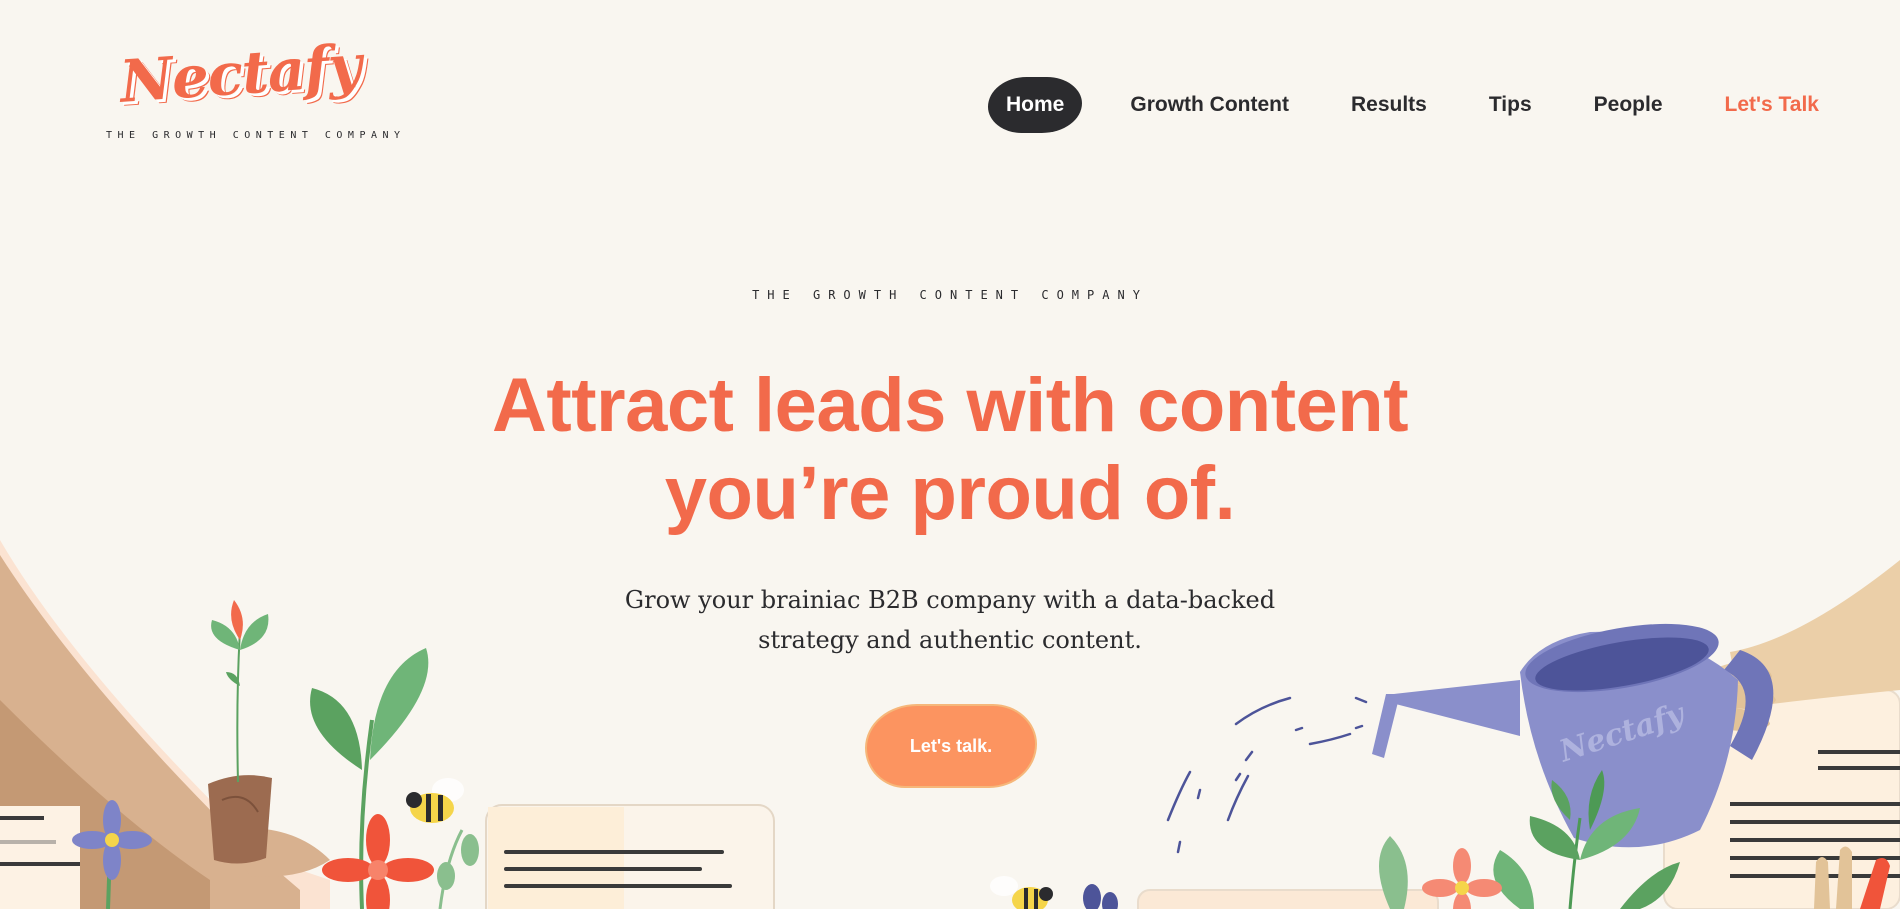 The image size is (1900, 909). Describe the element at coordinates (950, 405) in the screenshot. I see `hero-headline-line1: Attract leads with content` at that location.